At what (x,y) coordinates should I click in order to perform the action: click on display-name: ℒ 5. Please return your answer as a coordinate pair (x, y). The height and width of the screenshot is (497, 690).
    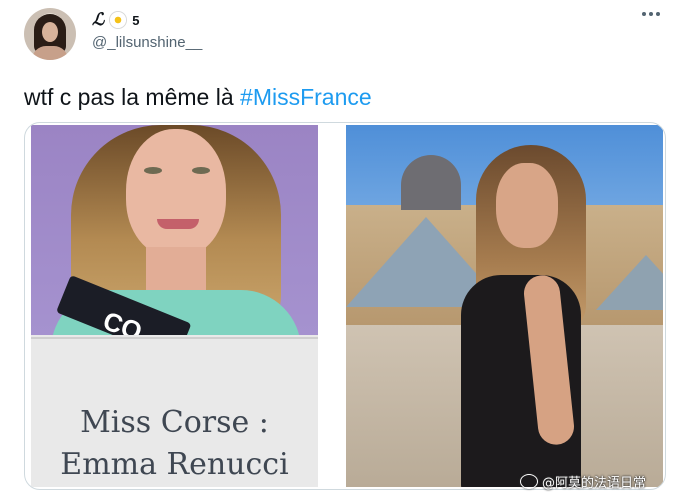
    Looking at the image, I should click on (115, 20).